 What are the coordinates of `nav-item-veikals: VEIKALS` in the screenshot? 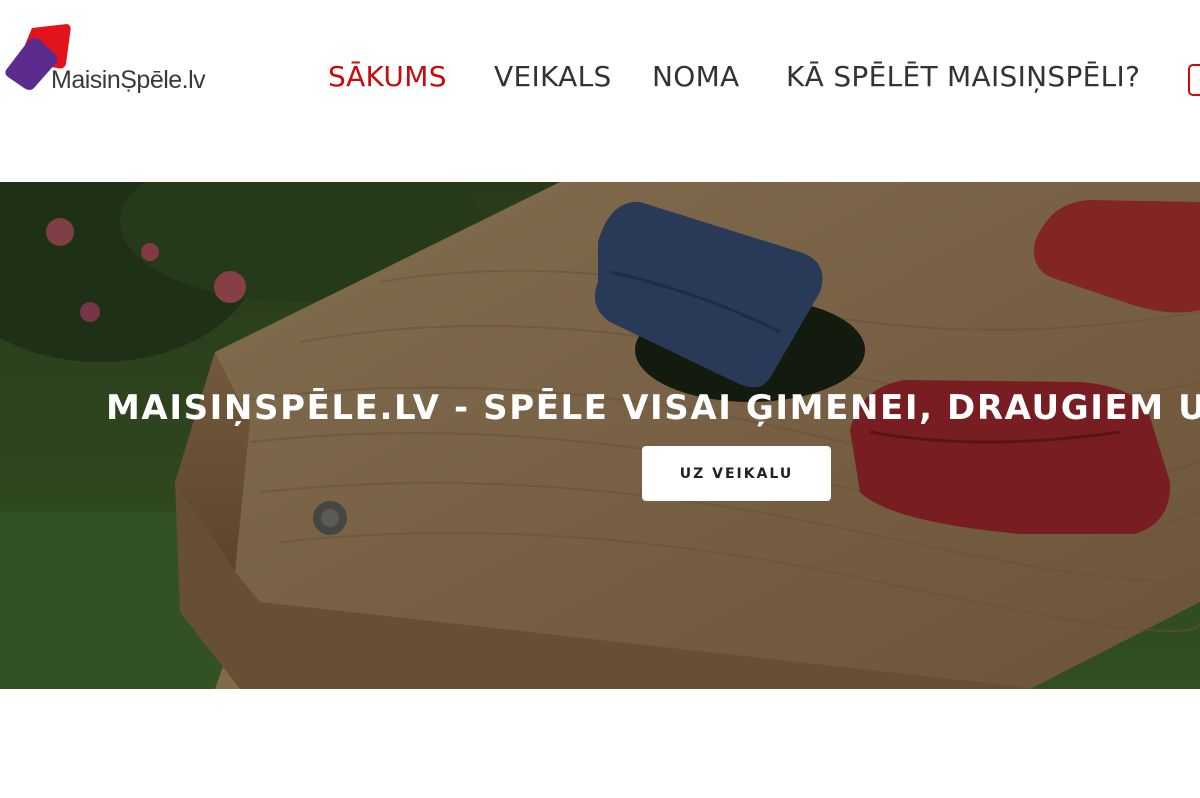 It's located at (553, 76).